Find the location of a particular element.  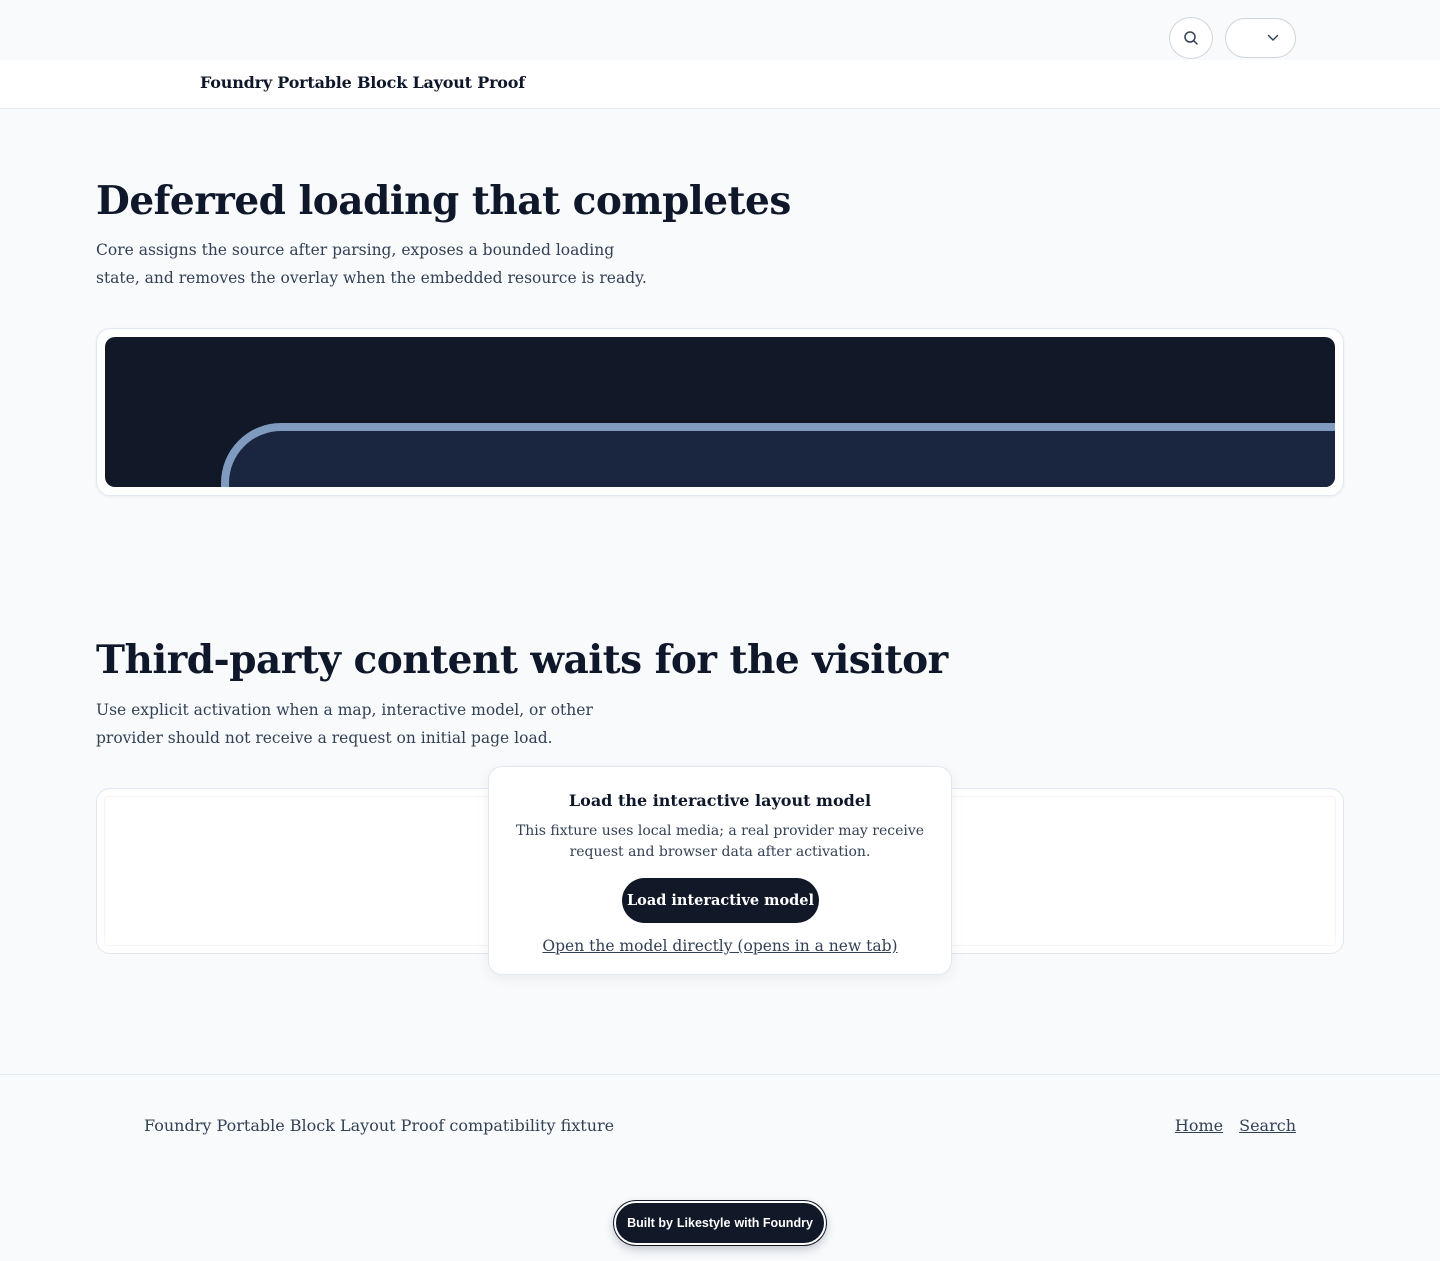

badge-prefix: Built by is located at coordinates (650, 1223).